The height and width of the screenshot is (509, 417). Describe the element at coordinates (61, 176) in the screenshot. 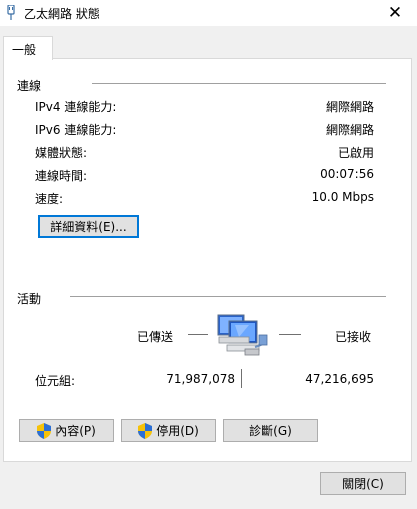

I see `duration-label: 連線時間:` at that location.